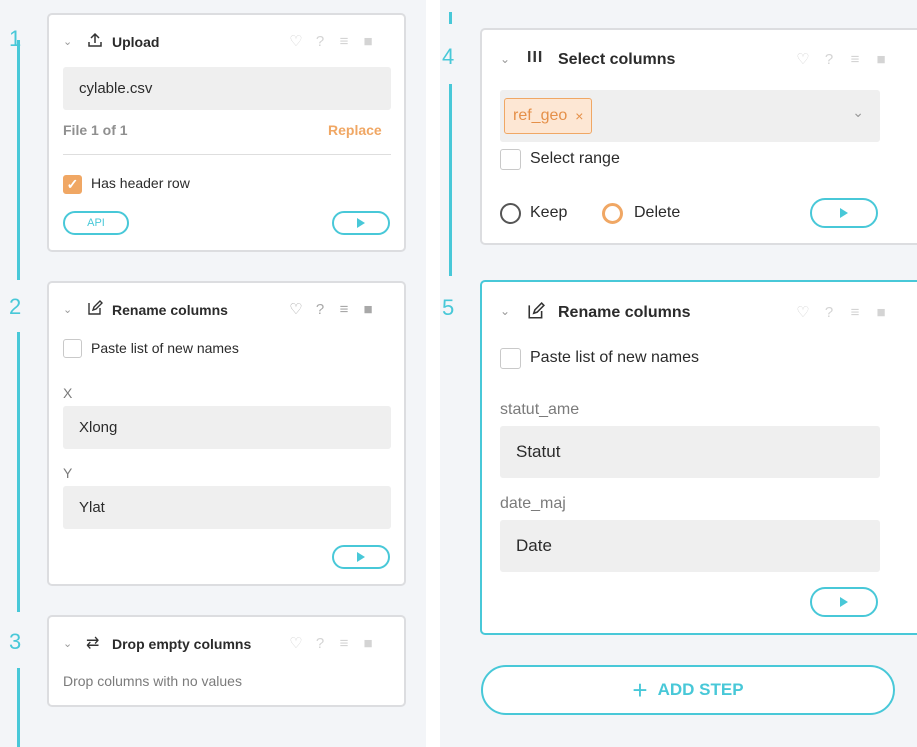 The height and width of the screenshot is (747, 917). What do you see at coordinates (15, 306) in the screenshot?
I see `step-number: 2` at bounding box center [15, 306].